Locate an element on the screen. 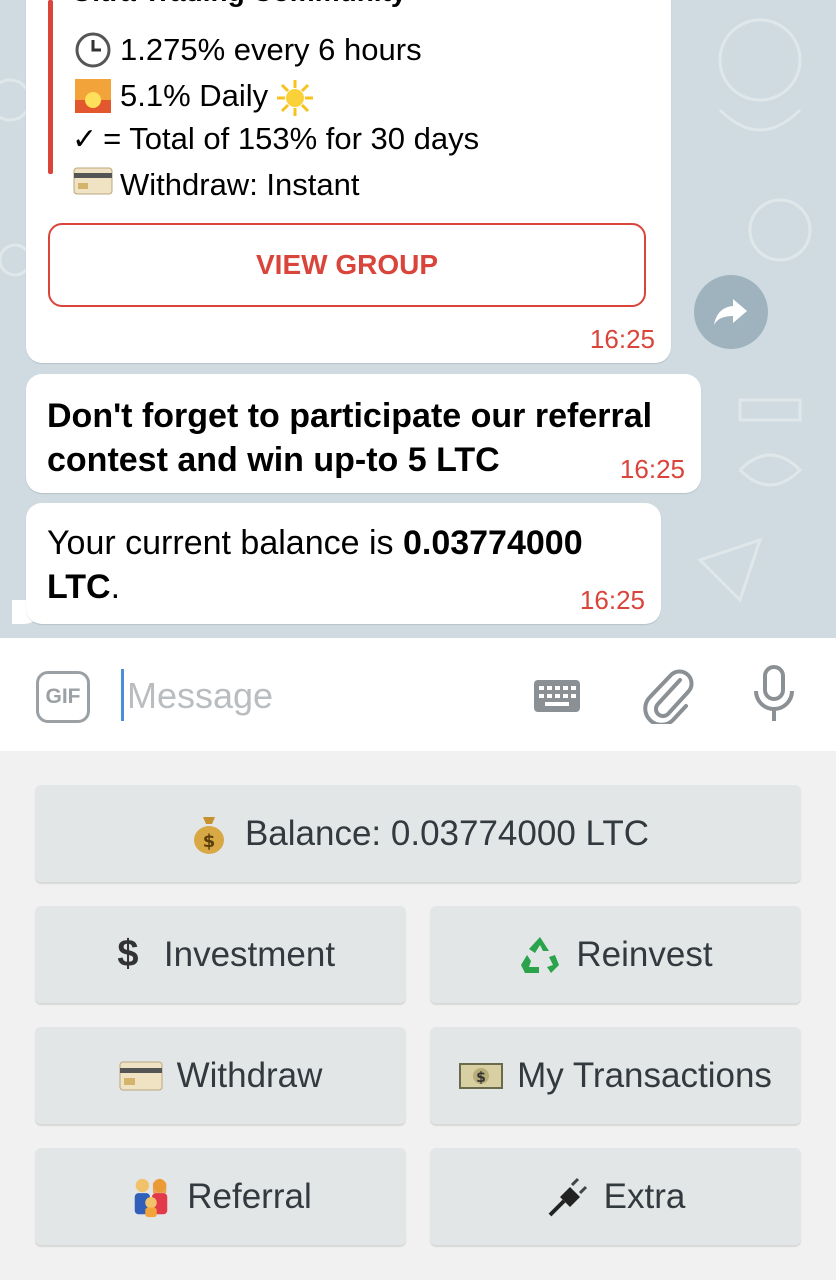 This screenshot has width=836, height=1280. balance-button: $ Balance: 0.03774000 LTC is located at coordinates (418, 833).